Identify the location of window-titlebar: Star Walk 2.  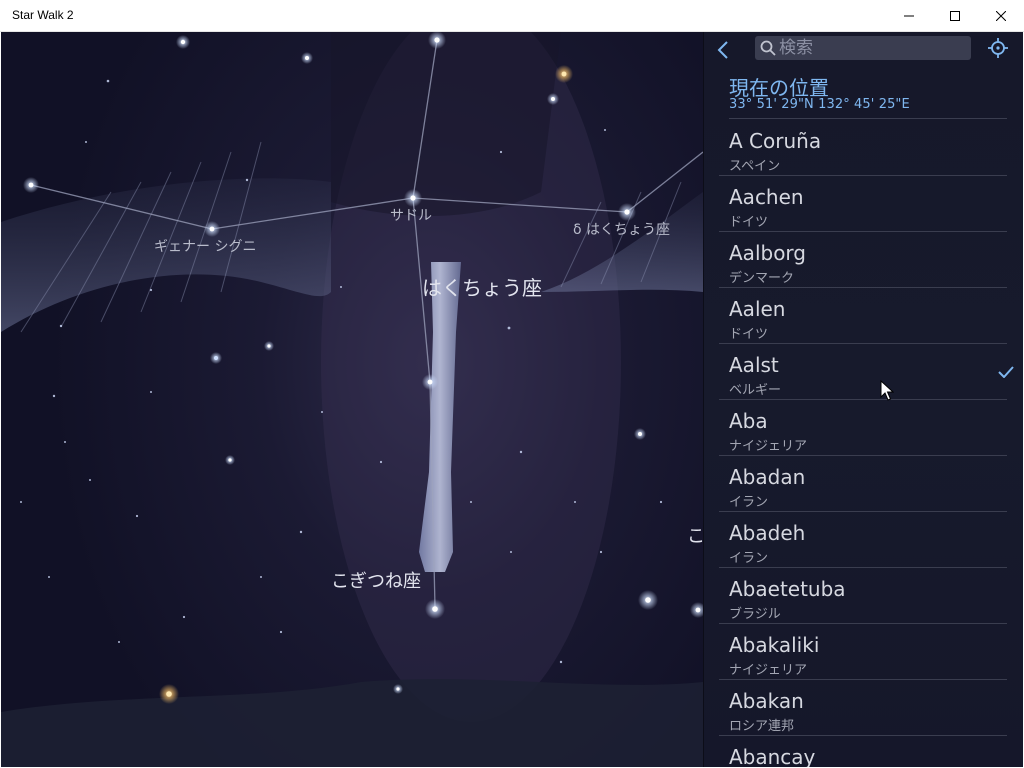
(512, 16).